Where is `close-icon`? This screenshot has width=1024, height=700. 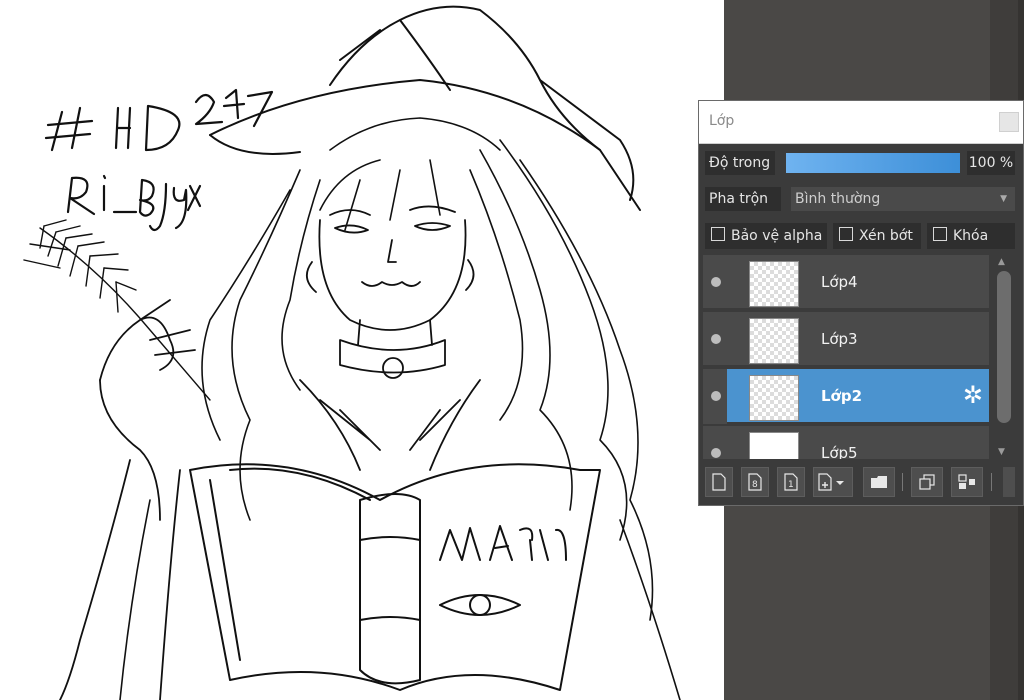
close-icon is located at coordinates (1009, 122).